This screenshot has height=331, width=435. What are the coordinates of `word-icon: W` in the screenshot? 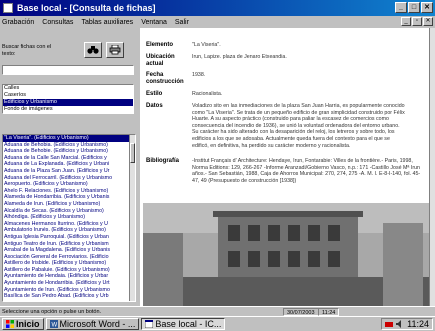 It's located at (53, 324).